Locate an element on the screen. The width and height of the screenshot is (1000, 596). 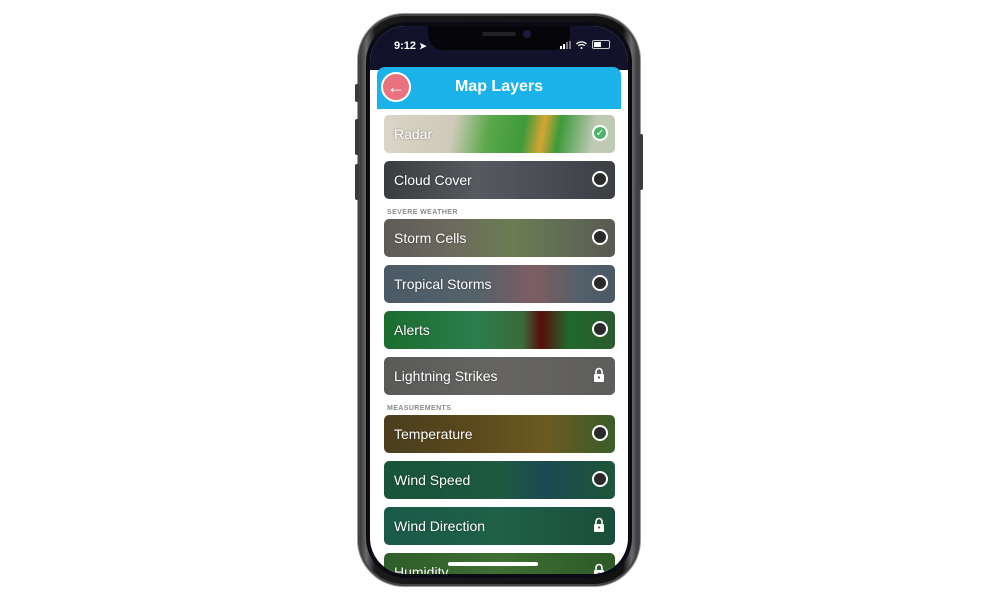
layer-toggle-alerts: Alerts is located at coordinates (499, 330).